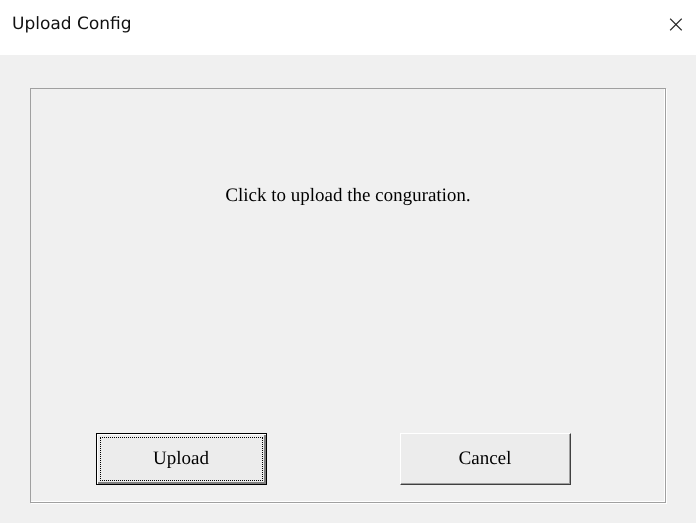  Describe the element at coordinates (181, 459) in the screenshot. I see `dialog-button: Upload` at that location.